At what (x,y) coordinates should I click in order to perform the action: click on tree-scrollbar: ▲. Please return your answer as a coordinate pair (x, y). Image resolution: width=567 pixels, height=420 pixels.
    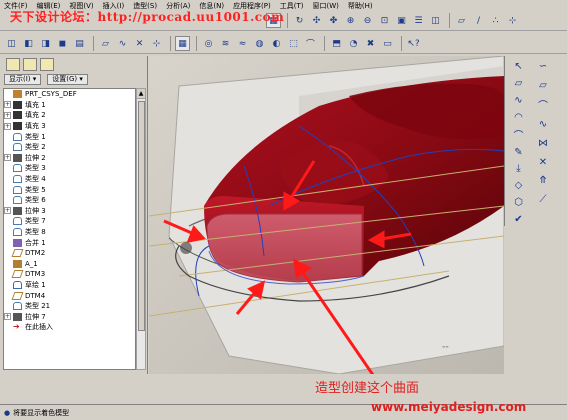
    Looking at the image, I should click on (141, 229).